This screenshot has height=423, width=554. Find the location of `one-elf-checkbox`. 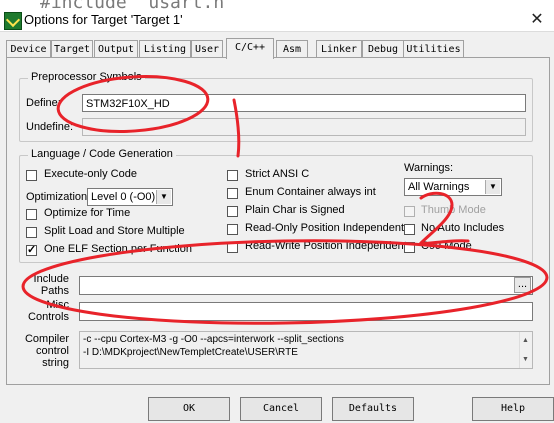

one-elf-checkbox is located at coordinates (31, 249).